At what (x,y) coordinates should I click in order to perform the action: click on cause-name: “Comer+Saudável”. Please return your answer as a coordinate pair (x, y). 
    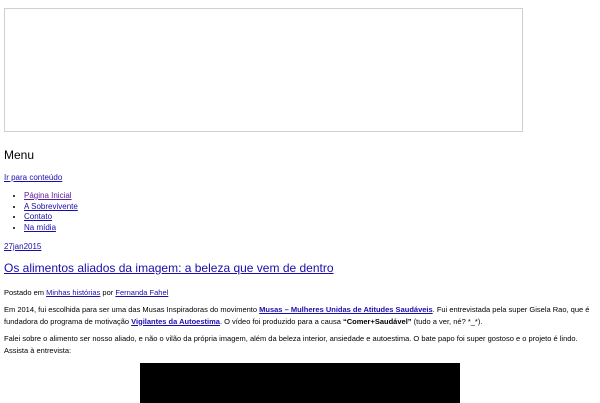
    Looking at the image, I should click on (377, 321).